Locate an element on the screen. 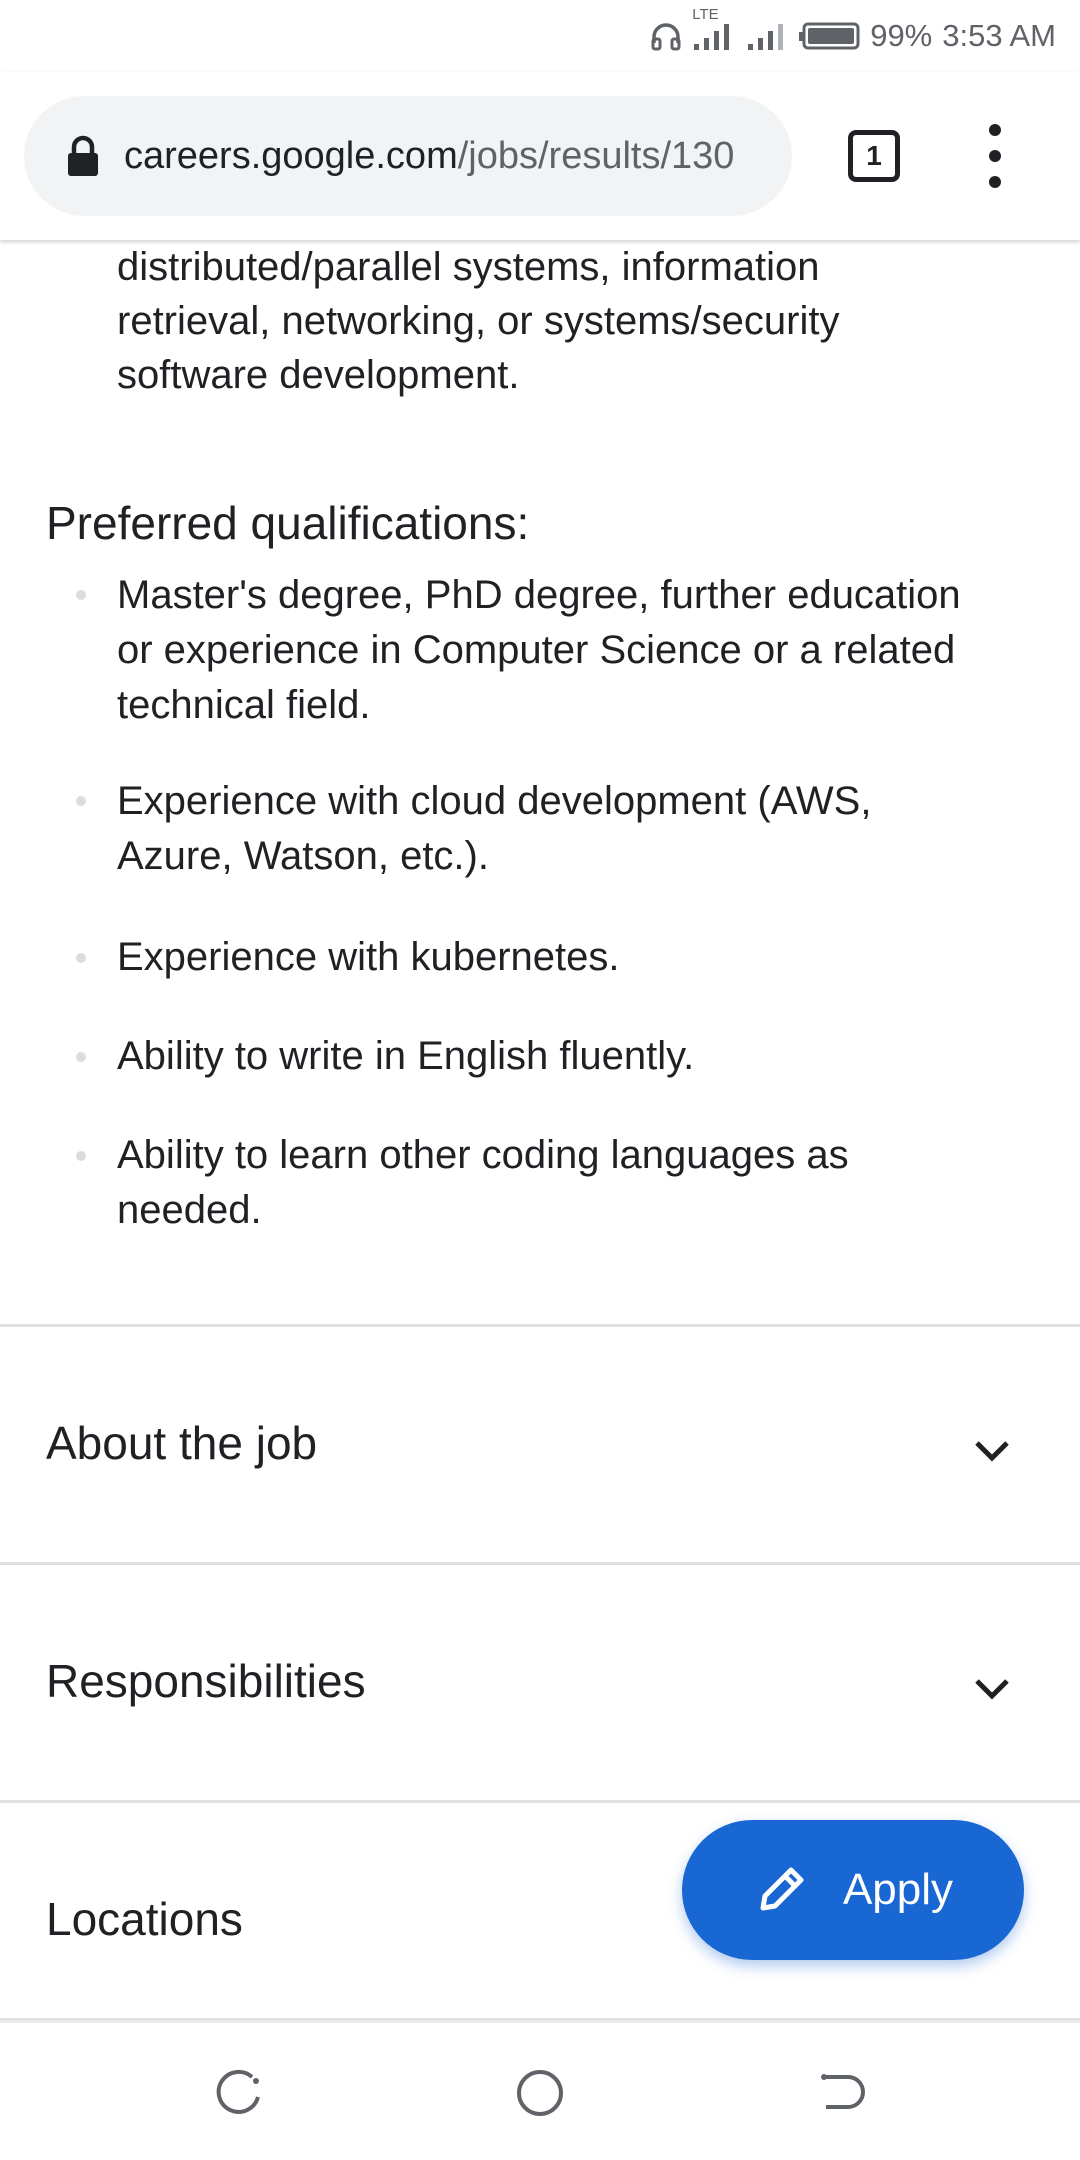  back-icon is located at coordinates (840, 2093).